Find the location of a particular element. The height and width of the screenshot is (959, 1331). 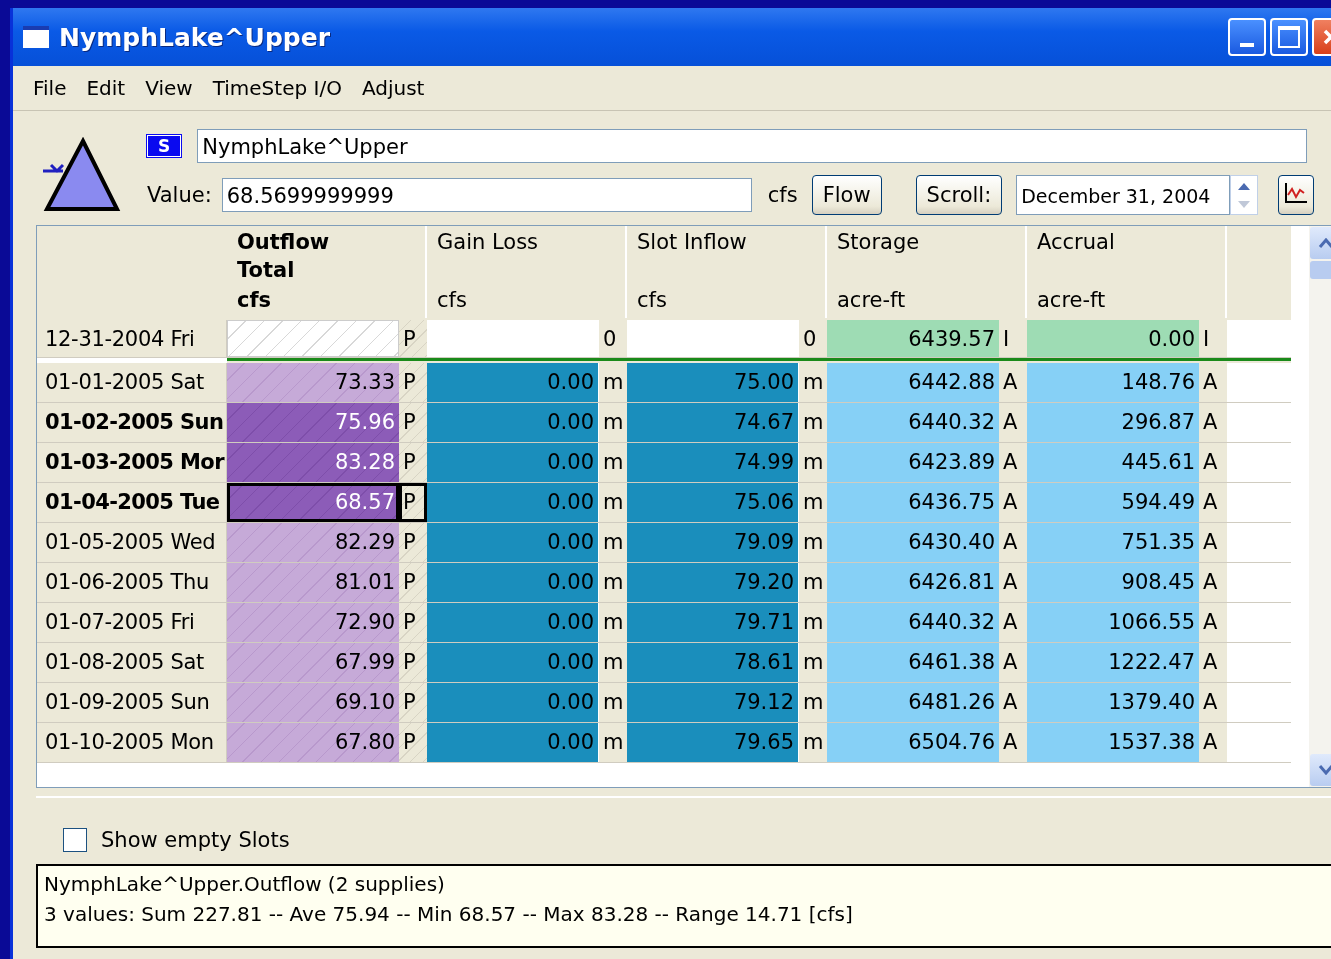

row-date: 01-02-2005 Sun is located at coordinates (132, 422).